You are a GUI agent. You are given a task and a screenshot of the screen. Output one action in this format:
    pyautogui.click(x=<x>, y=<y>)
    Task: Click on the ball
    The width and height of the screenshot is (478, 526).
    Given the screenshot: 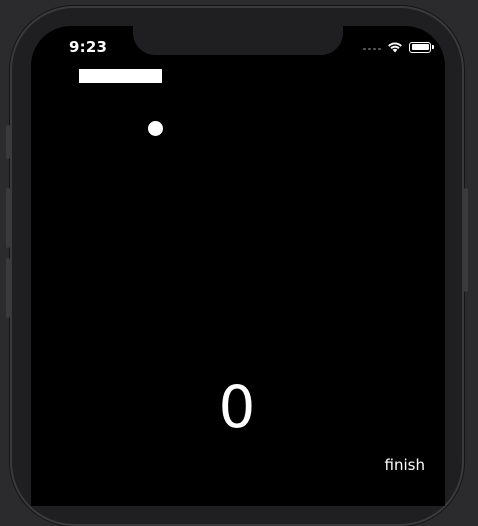 What is the action you would take?
    pyautogui.click(x=155, y=128)
    